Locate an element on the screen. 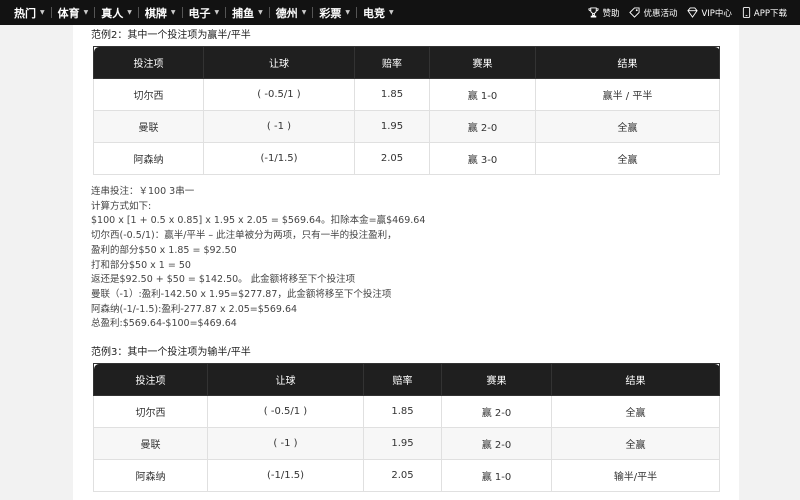 The image size is (800, 500). table-row: 阿森纳 (-1/1.5) 2.05 赢 1-0 输半/平半 is located at coordinates (406, 475).